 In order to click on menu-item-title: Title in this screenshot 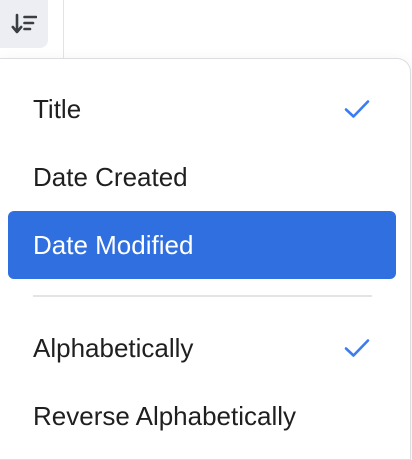, I will do `click(202, 109)`.